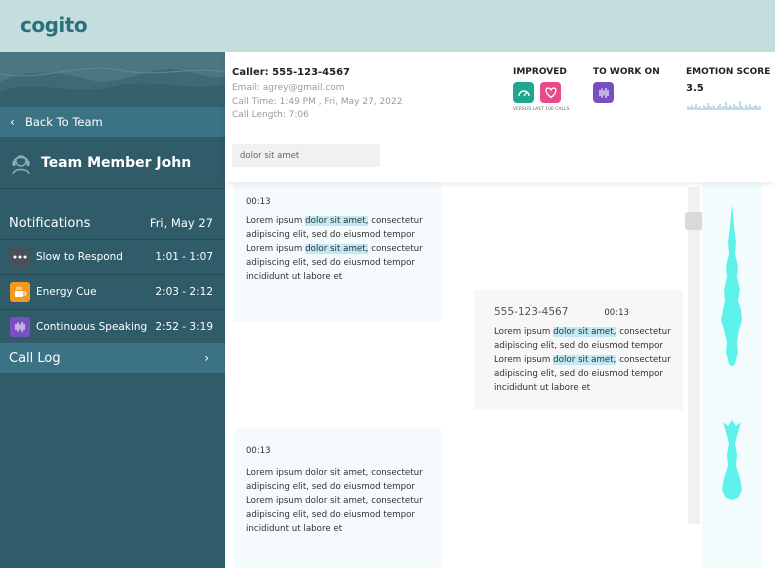 Image resolution: width=775 pixels, height=568 pixels. Describe the element at coordinates (54, 25) in the screenshot. I see `cogito-logo: cogito` at that location.